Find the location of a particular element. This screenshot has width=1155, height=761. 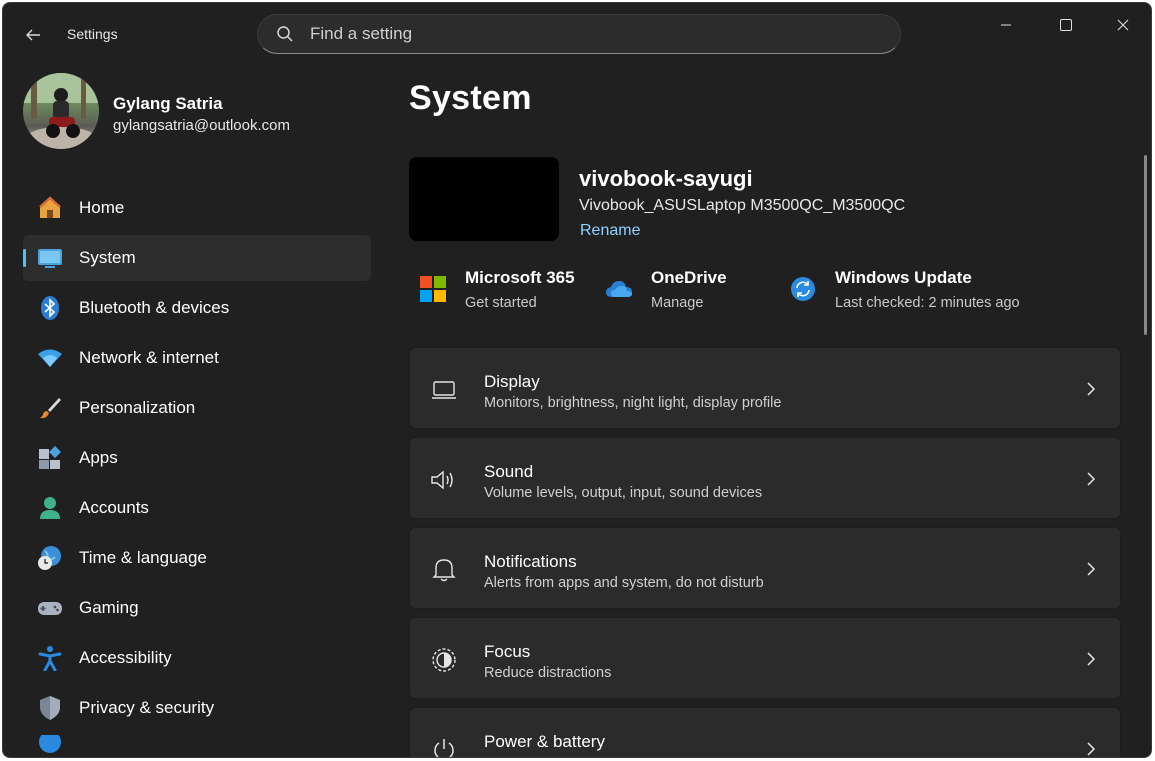

title-bar: Settings is located at coordinates (577, 33).